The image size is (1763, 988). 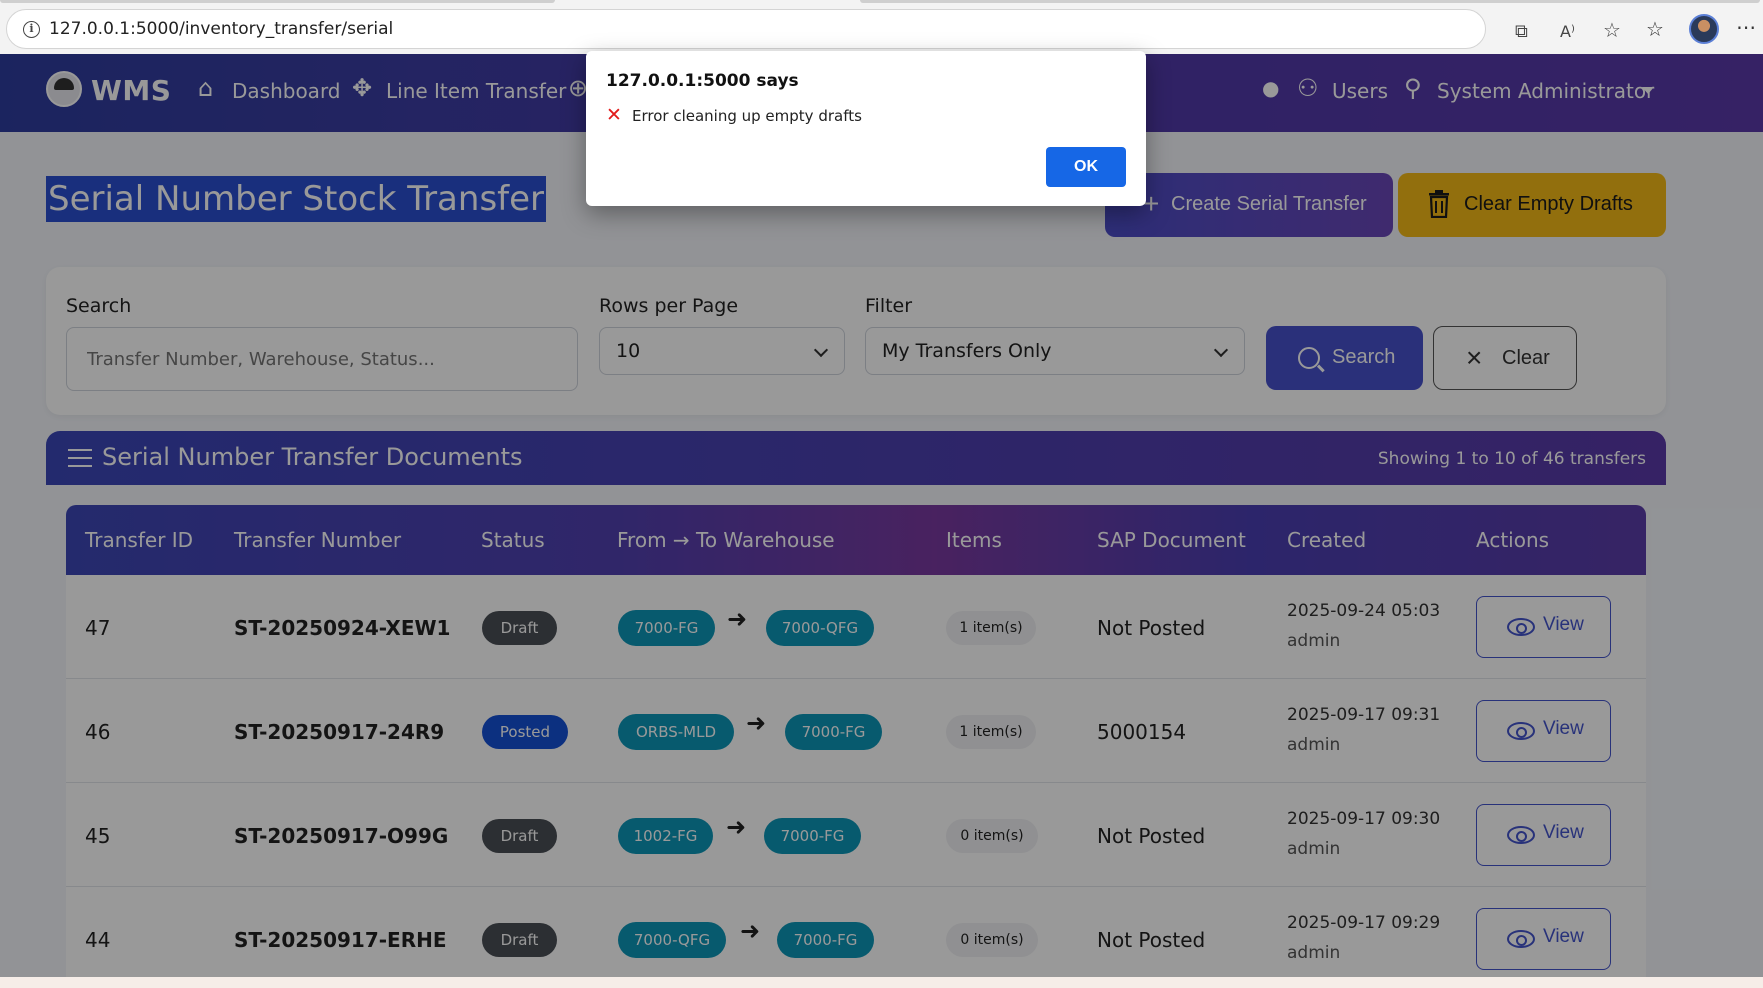 What do you see at coordinates (881, 982) in the screenshot?
I see `bottom-edge` at bounding box center [881, 982].